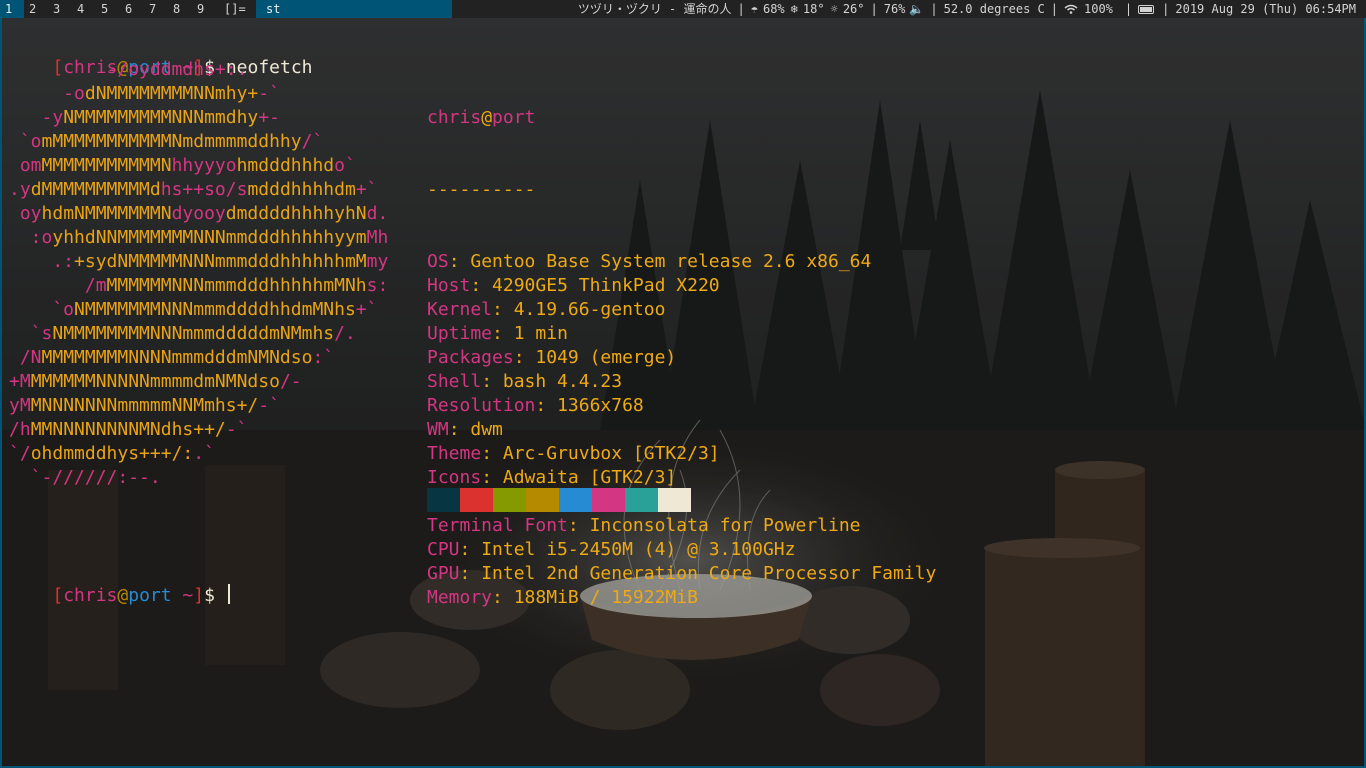 This screenshot has height=768, width=1366. I want to click on logo-segment: NMMMMMMMNNNmmmddddhhdmMNhs, so click(215, 309).